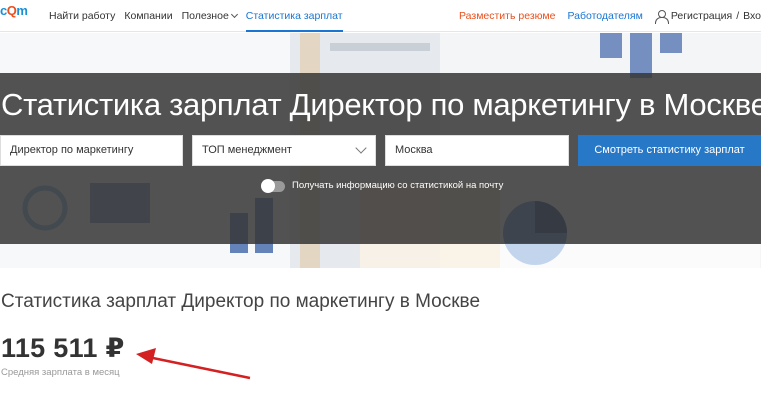  Describe the element at coordinates (234, 14) in the screenshot. I see `chevron-down-icon` at that location.